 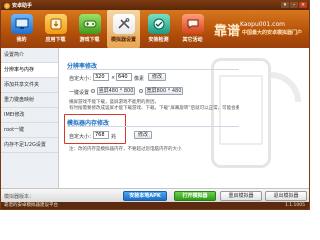 What do you see at coordinates (227, 31) in the screenshot?
I see `brand-big-text: 靠谱` at bounding box center [227, 31].